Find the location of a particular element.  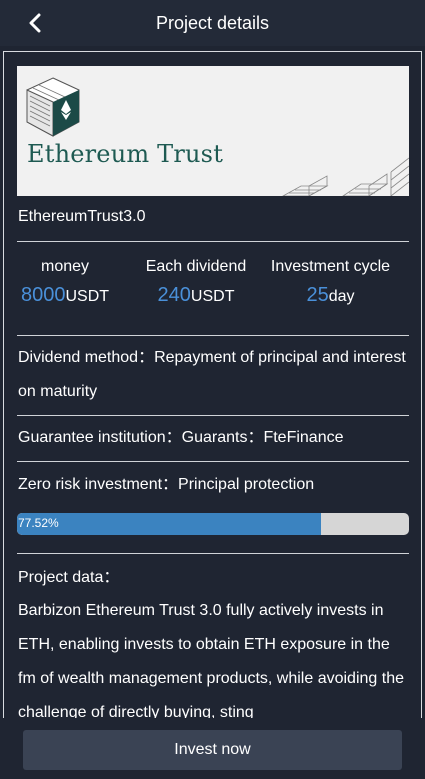

stat-cycle: Investment cycle 25day is located at coordinates (330, 282).